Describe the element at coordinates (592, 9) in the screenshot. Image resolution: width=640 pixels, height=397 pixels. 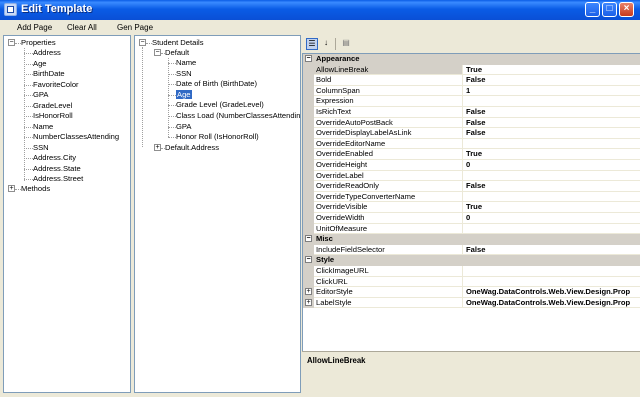
I see `minimize-button: _` at that location.